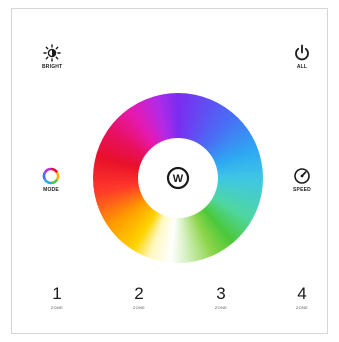 Image resolution: width=339 pixels, height=342 pixels. Describe the element at coordinates (57, 293) in the screenshot. I see `zone-1-number: 1` at that location.